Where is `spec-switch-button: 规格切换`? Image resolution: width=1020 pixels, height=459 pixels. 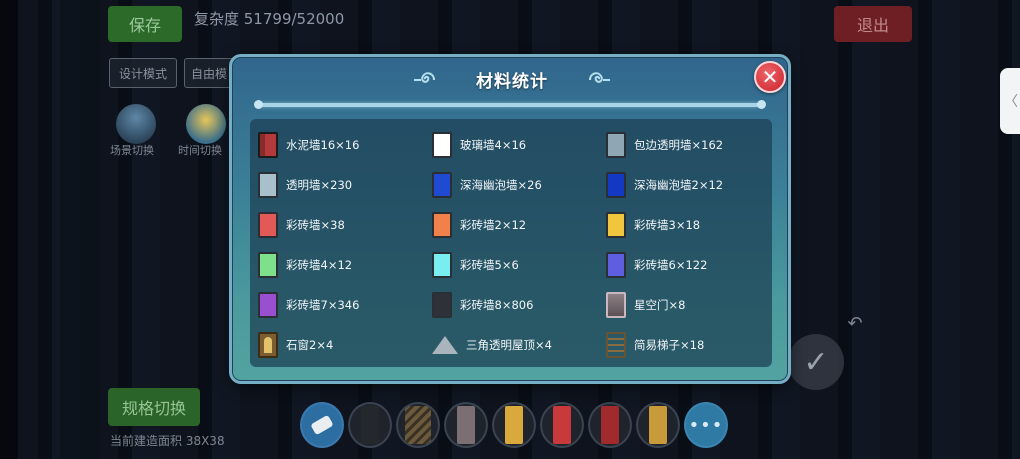 spec-switch-button: 规格切换 is located at coordinates (154, 407).